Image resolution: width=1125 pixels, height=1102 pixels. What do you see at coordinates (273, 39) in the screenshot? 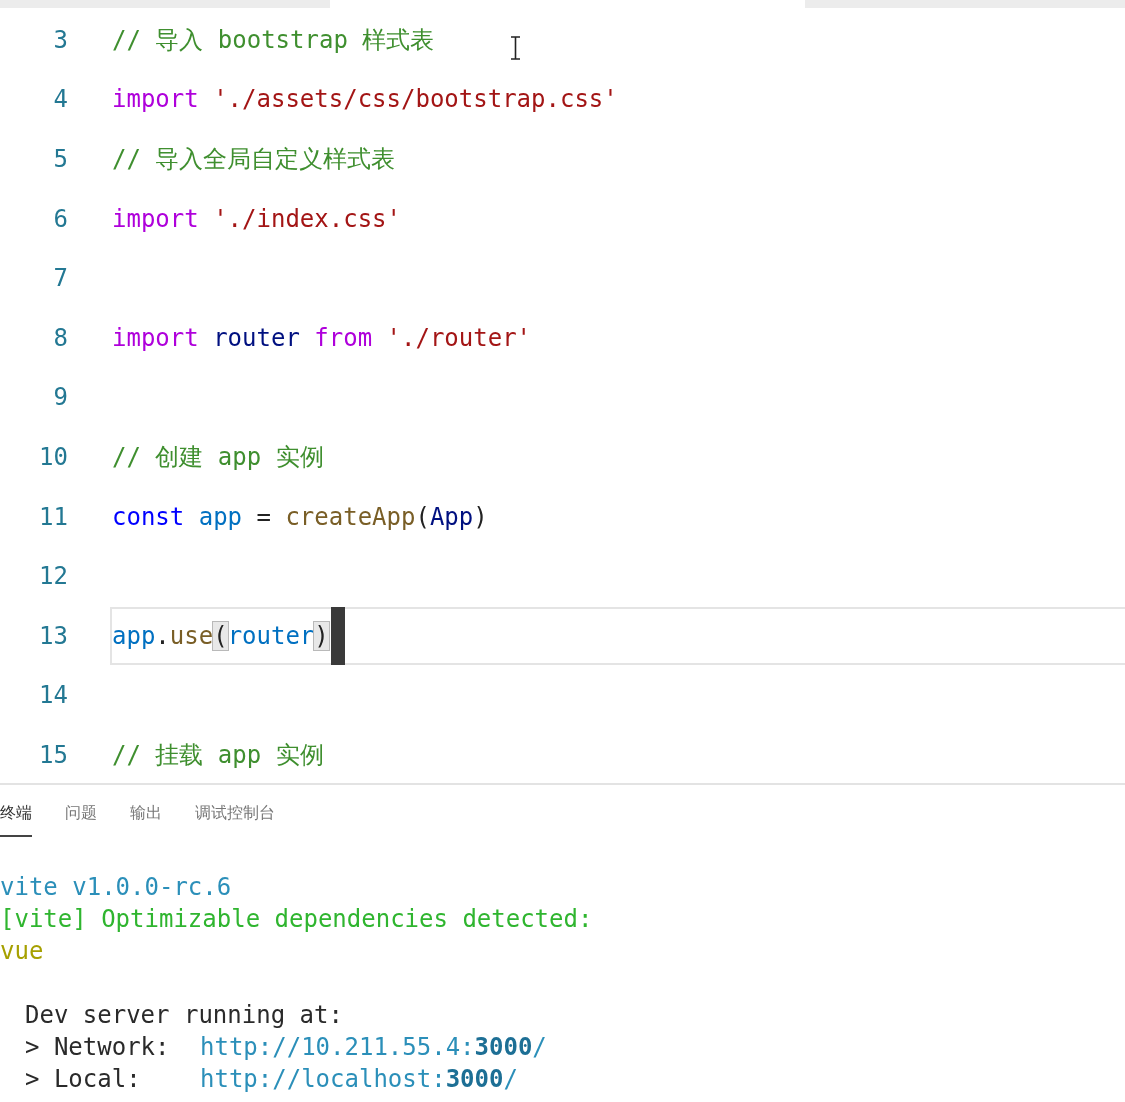
I see `code-line: // 导入 bootstrap 样式表` at bounding box center [273, 39].